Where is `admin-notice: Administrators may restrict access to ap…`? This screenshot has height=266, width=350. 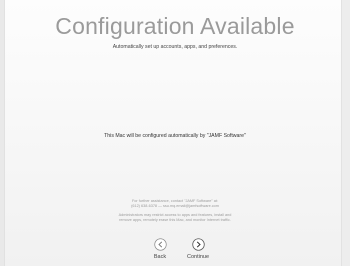
admin-notice: Administrators may restrict access to ap… is located at coordinates (175, 218).